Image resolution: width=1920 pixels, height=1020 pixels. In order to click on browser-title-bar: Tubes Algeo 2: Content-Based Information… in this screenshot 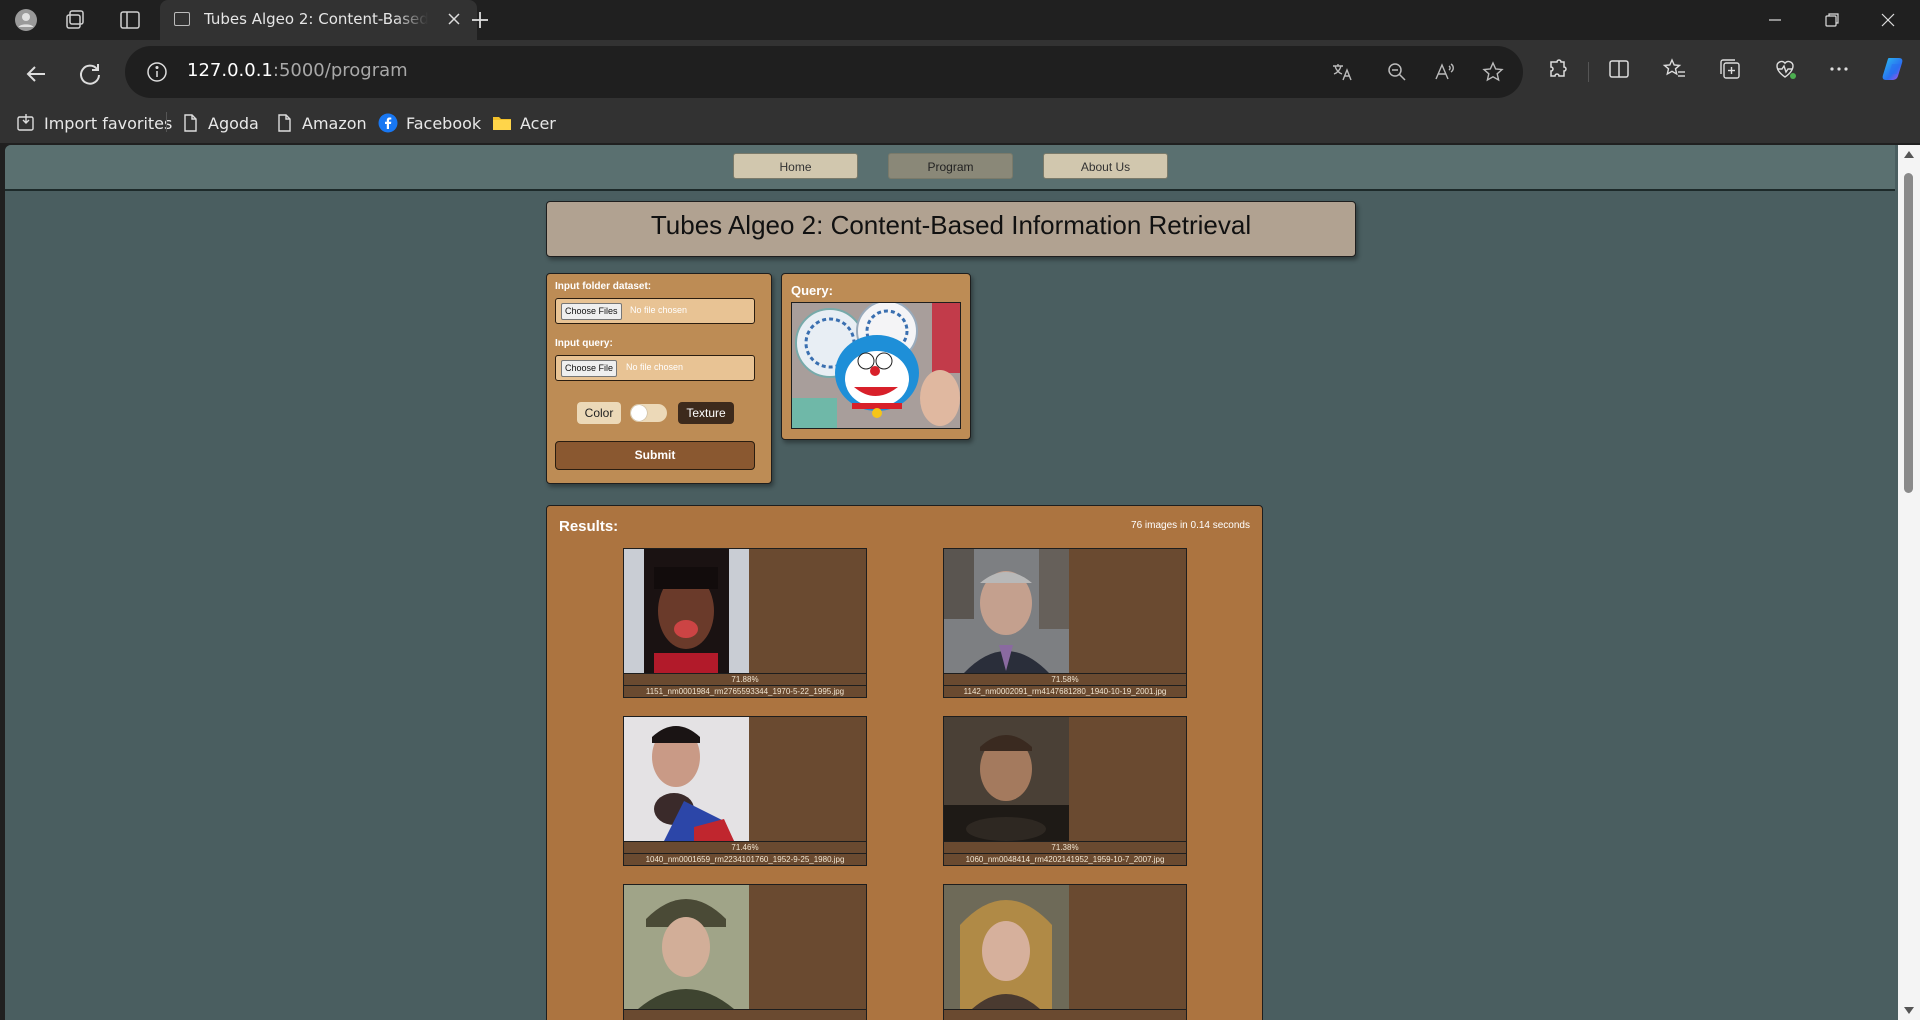, I will do `click(960, 20)`.